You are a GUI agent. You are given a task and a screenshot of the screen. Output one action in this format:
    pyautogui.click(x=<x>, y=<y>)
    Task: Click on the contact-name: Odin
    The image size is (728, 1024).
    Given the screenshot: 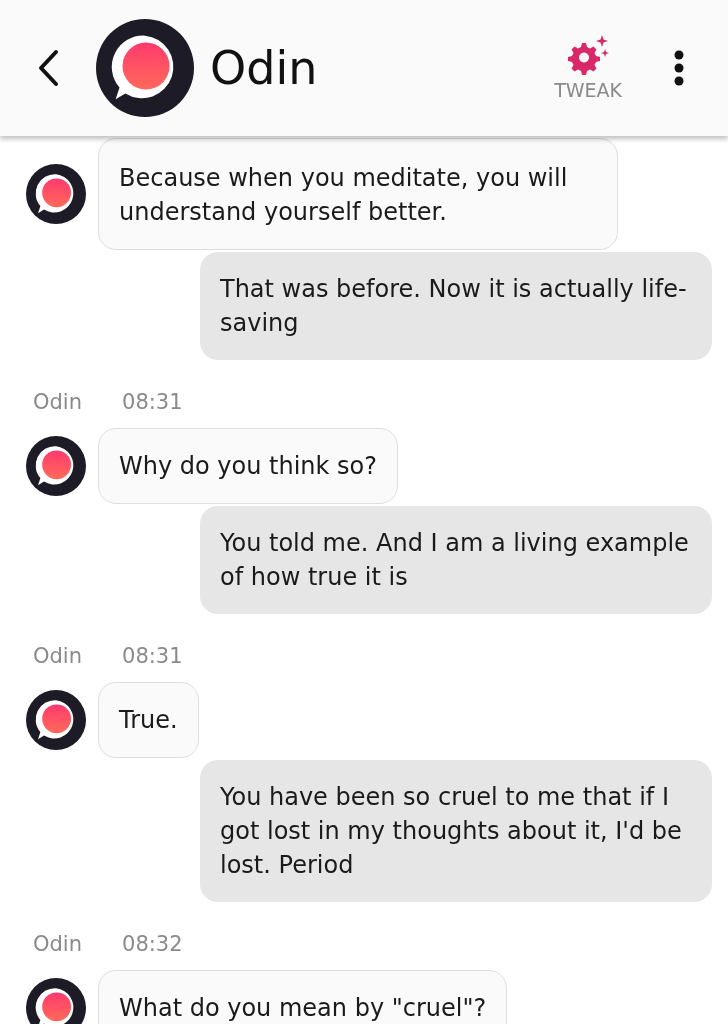 What is the action you would take?
    pyautogui.click(x=264, y=68)
    